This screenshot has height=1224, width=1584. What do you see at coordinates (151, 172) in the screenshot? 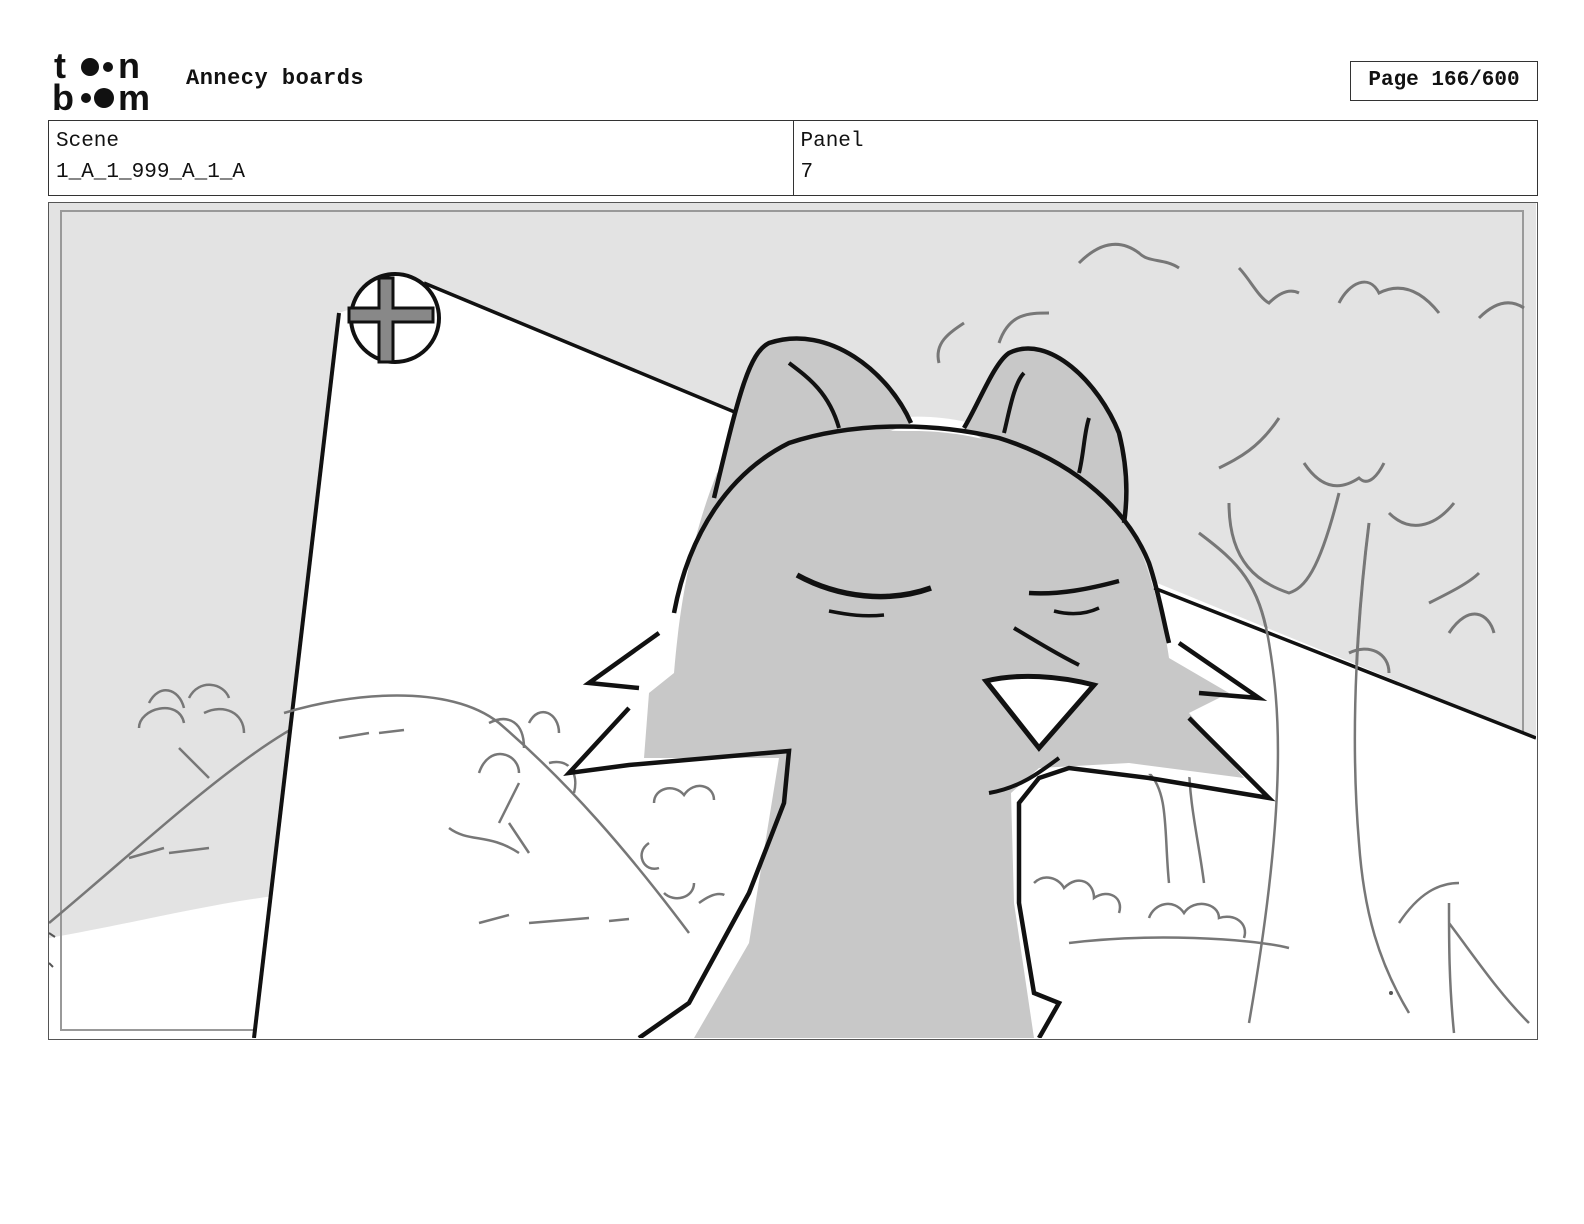
I see `scene-value: 1_A_1_999_A_1_A` at bounding box center [151, 172].